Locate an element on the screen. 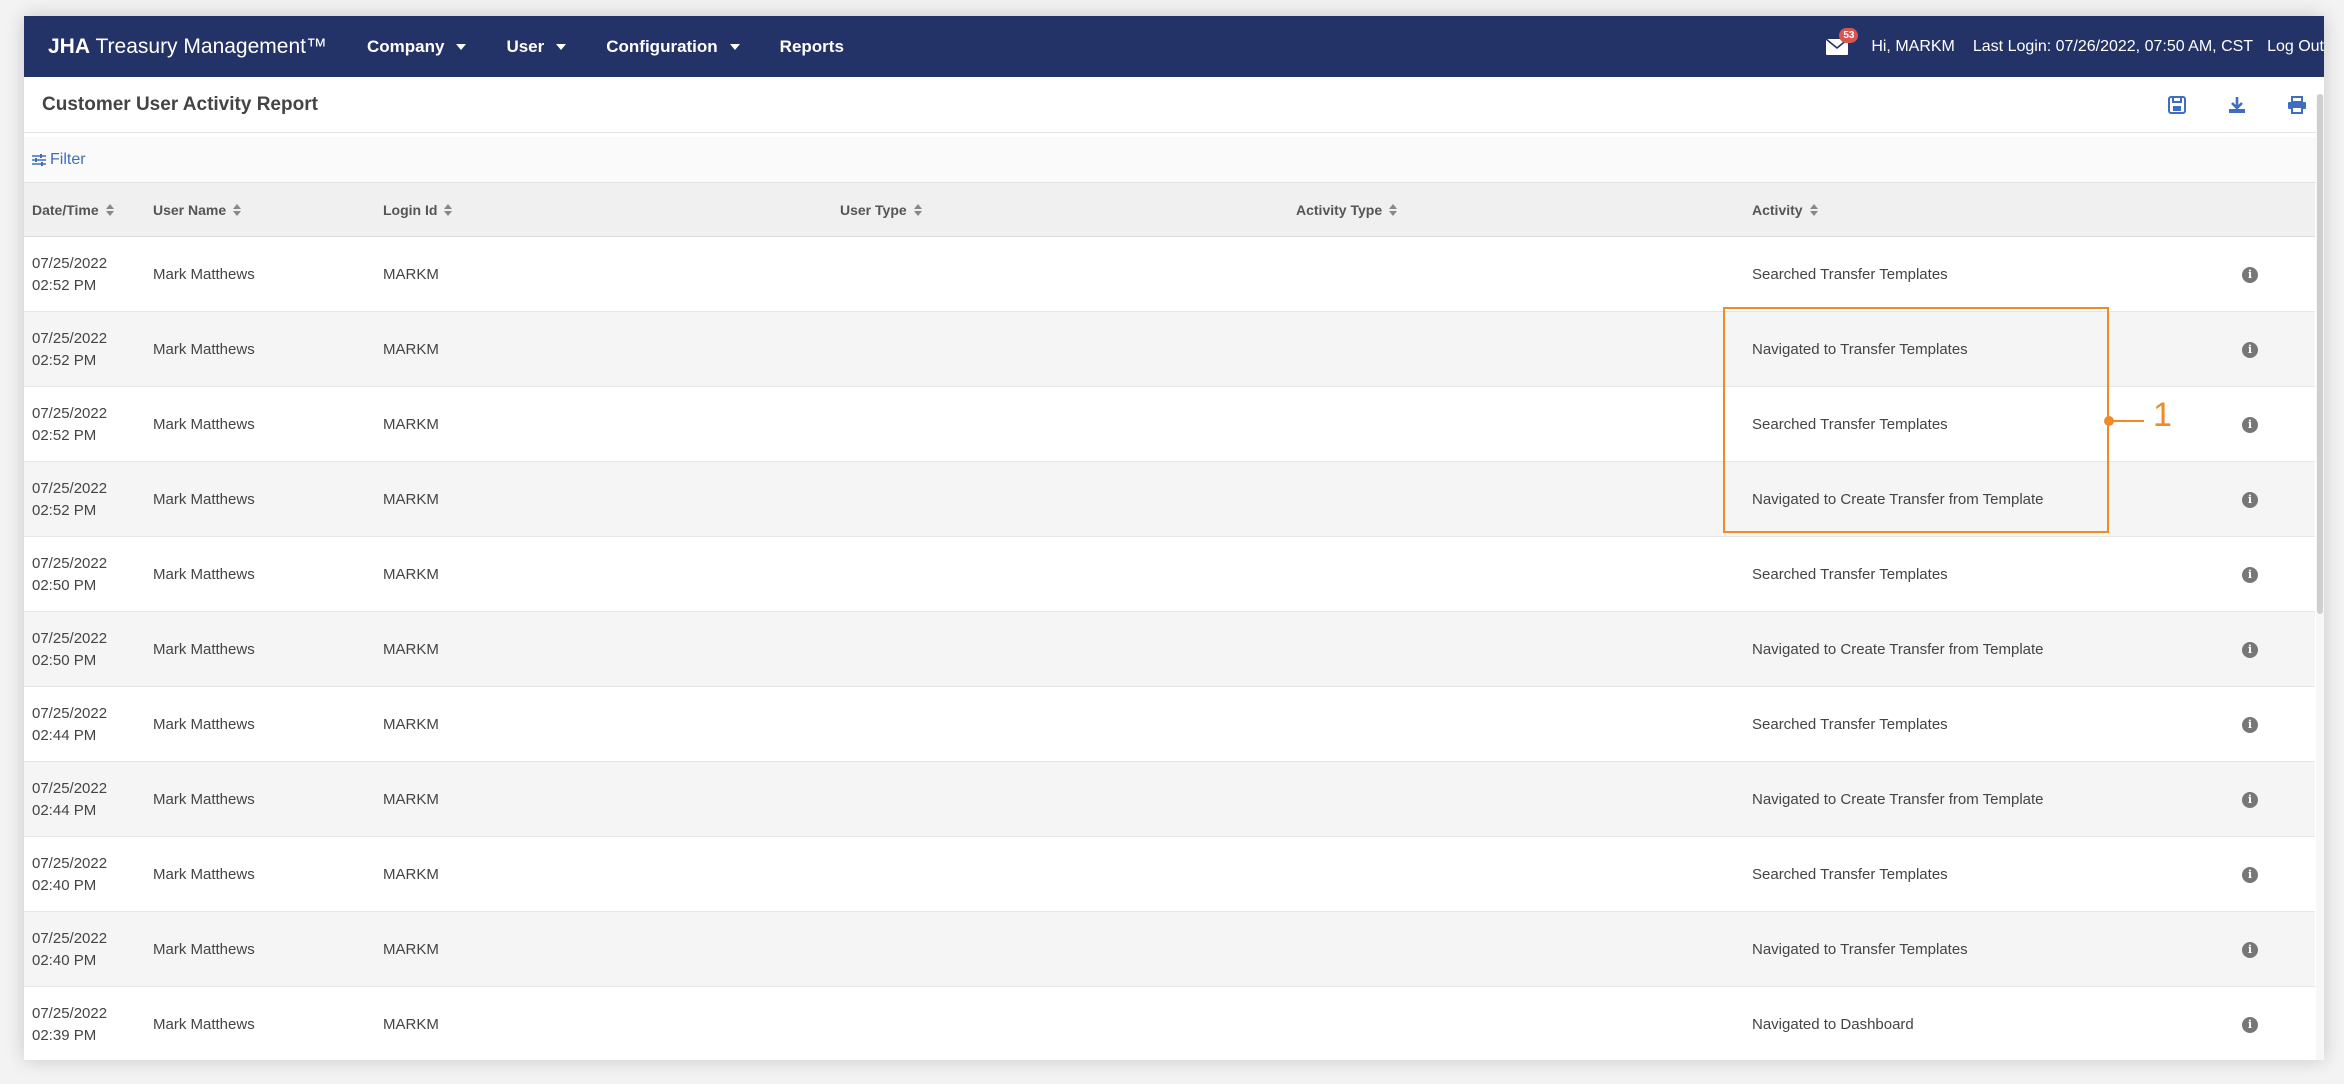 This screenshot has width=2344, height=1084. cell-activity: Navigated to Transfer Templates is located at coordinates (1860, 349).